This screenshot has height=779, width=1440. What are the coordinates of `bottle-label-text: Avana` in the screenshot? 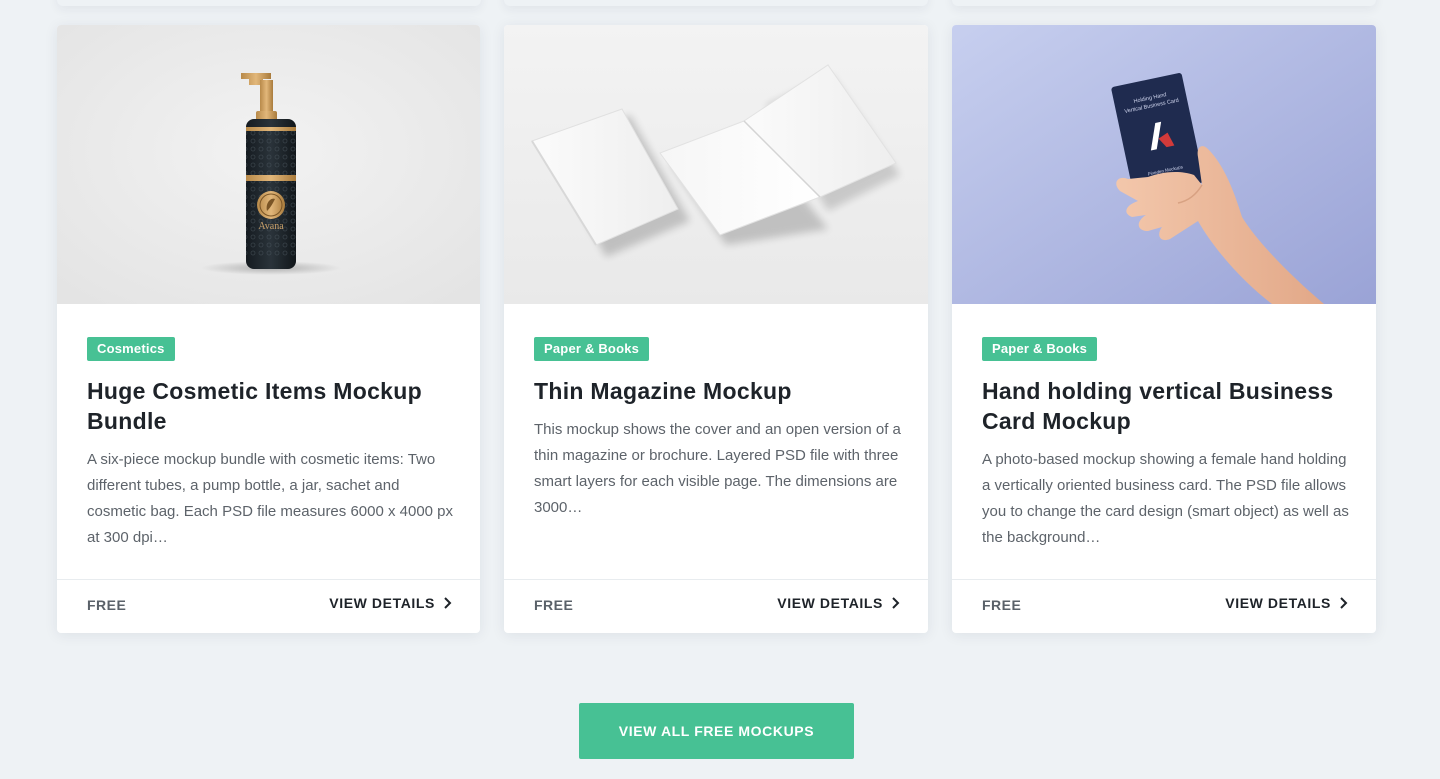 It's located at (271, 226).